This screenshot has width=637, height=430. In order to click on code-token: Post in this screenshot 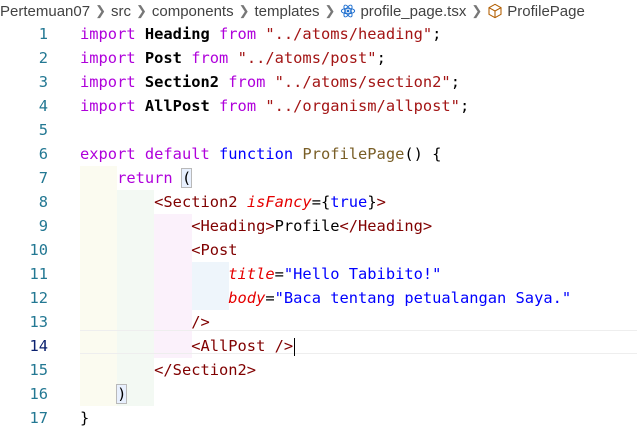, I will do `click(163, 58)`.